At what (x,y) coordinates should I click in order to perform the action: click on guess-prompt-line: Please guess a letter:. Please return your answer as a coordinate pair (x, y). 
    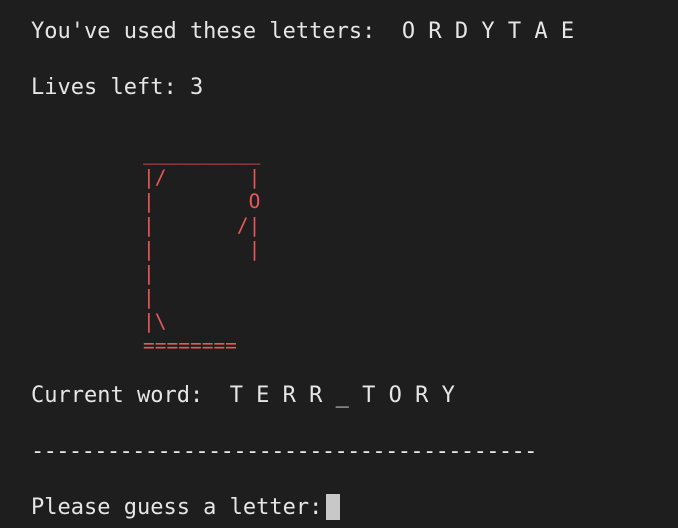
    Looking at the image, I should click on (186, 508).